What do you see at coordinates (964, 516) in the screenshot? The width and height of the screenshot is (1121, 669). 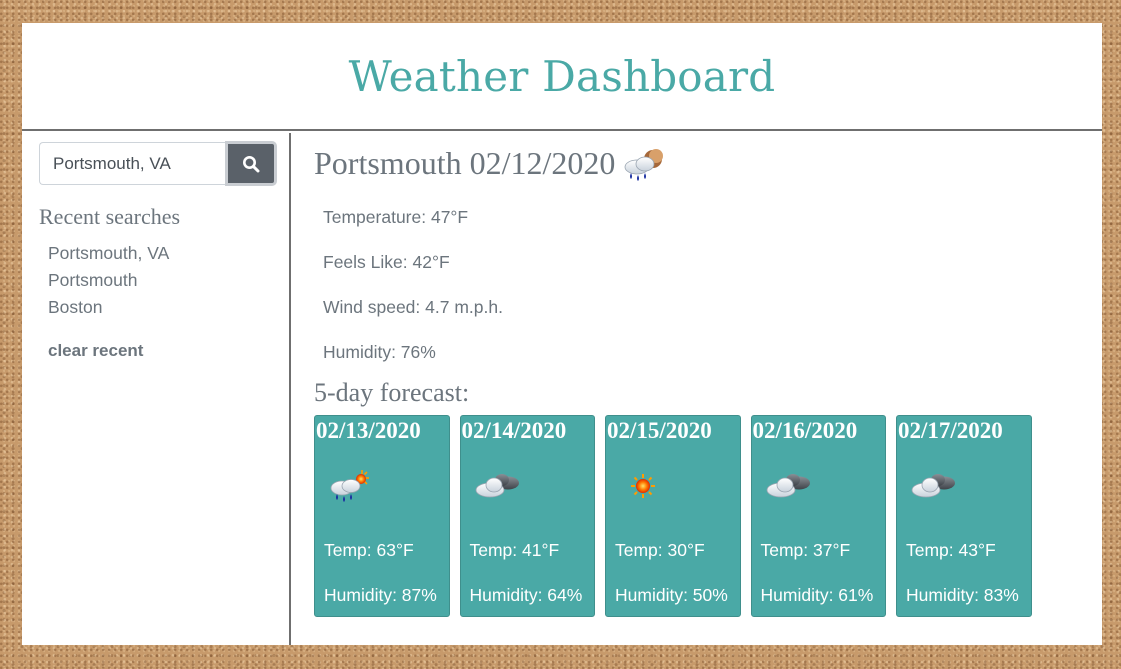 I see `forecast-card: 02/17/2020 Temp: 43°F Humidity: 83%` at bounding box center [964, 516].